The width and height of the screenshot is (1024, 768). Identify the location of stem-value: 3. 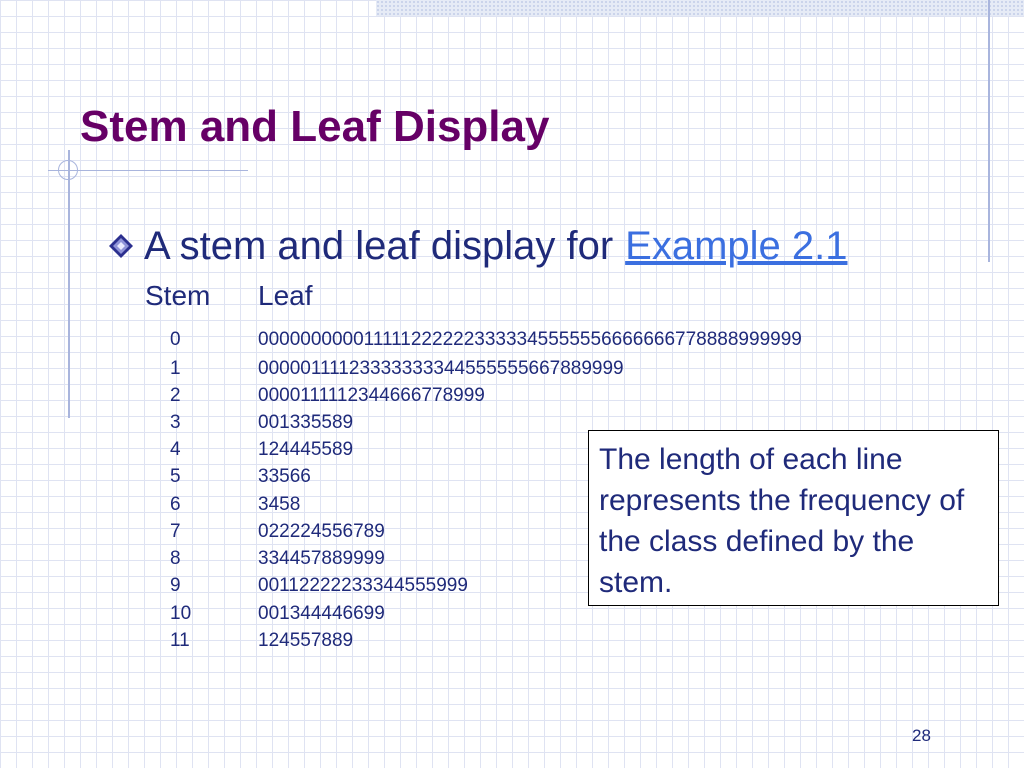
(175, 422).